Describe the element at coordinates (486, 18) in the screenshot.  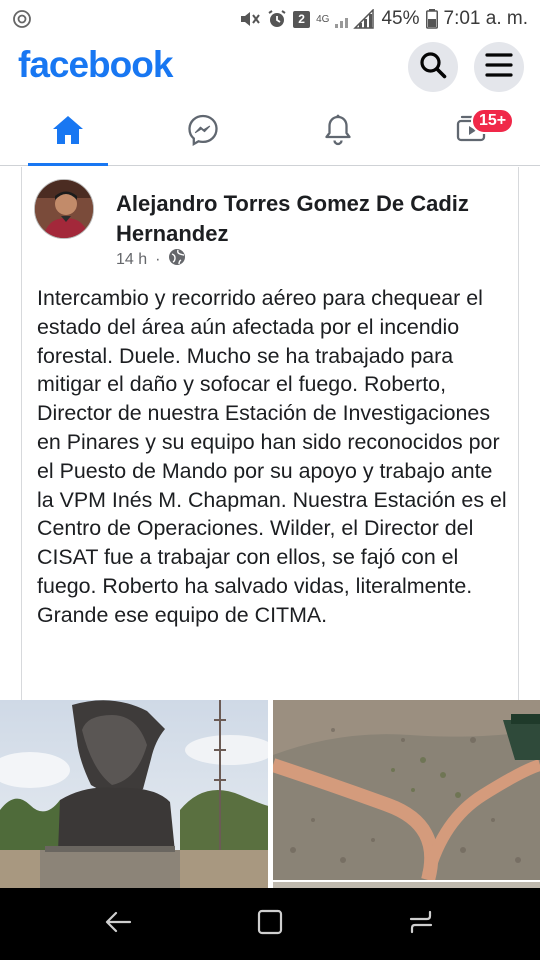
I see `clock: 7:01 a. m.` at that location.